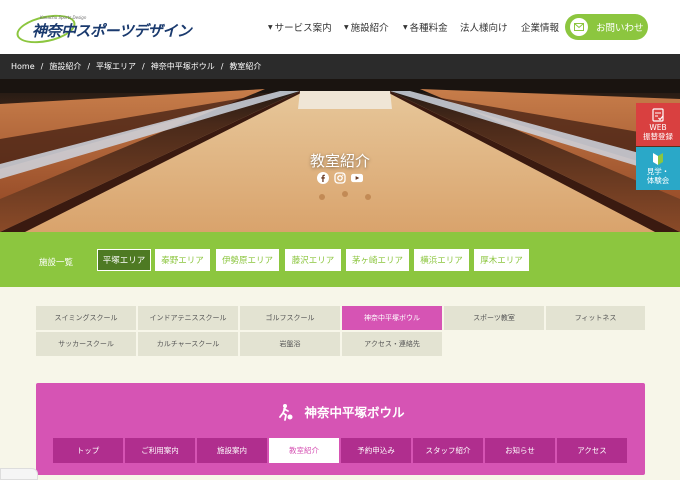 This screenshot has width=680, height=480. What do you see at coordinates (340, 411) in the screenshot?
I see `facility-title: 神奈中平塚ボウル` at bounding box center [340, 411].